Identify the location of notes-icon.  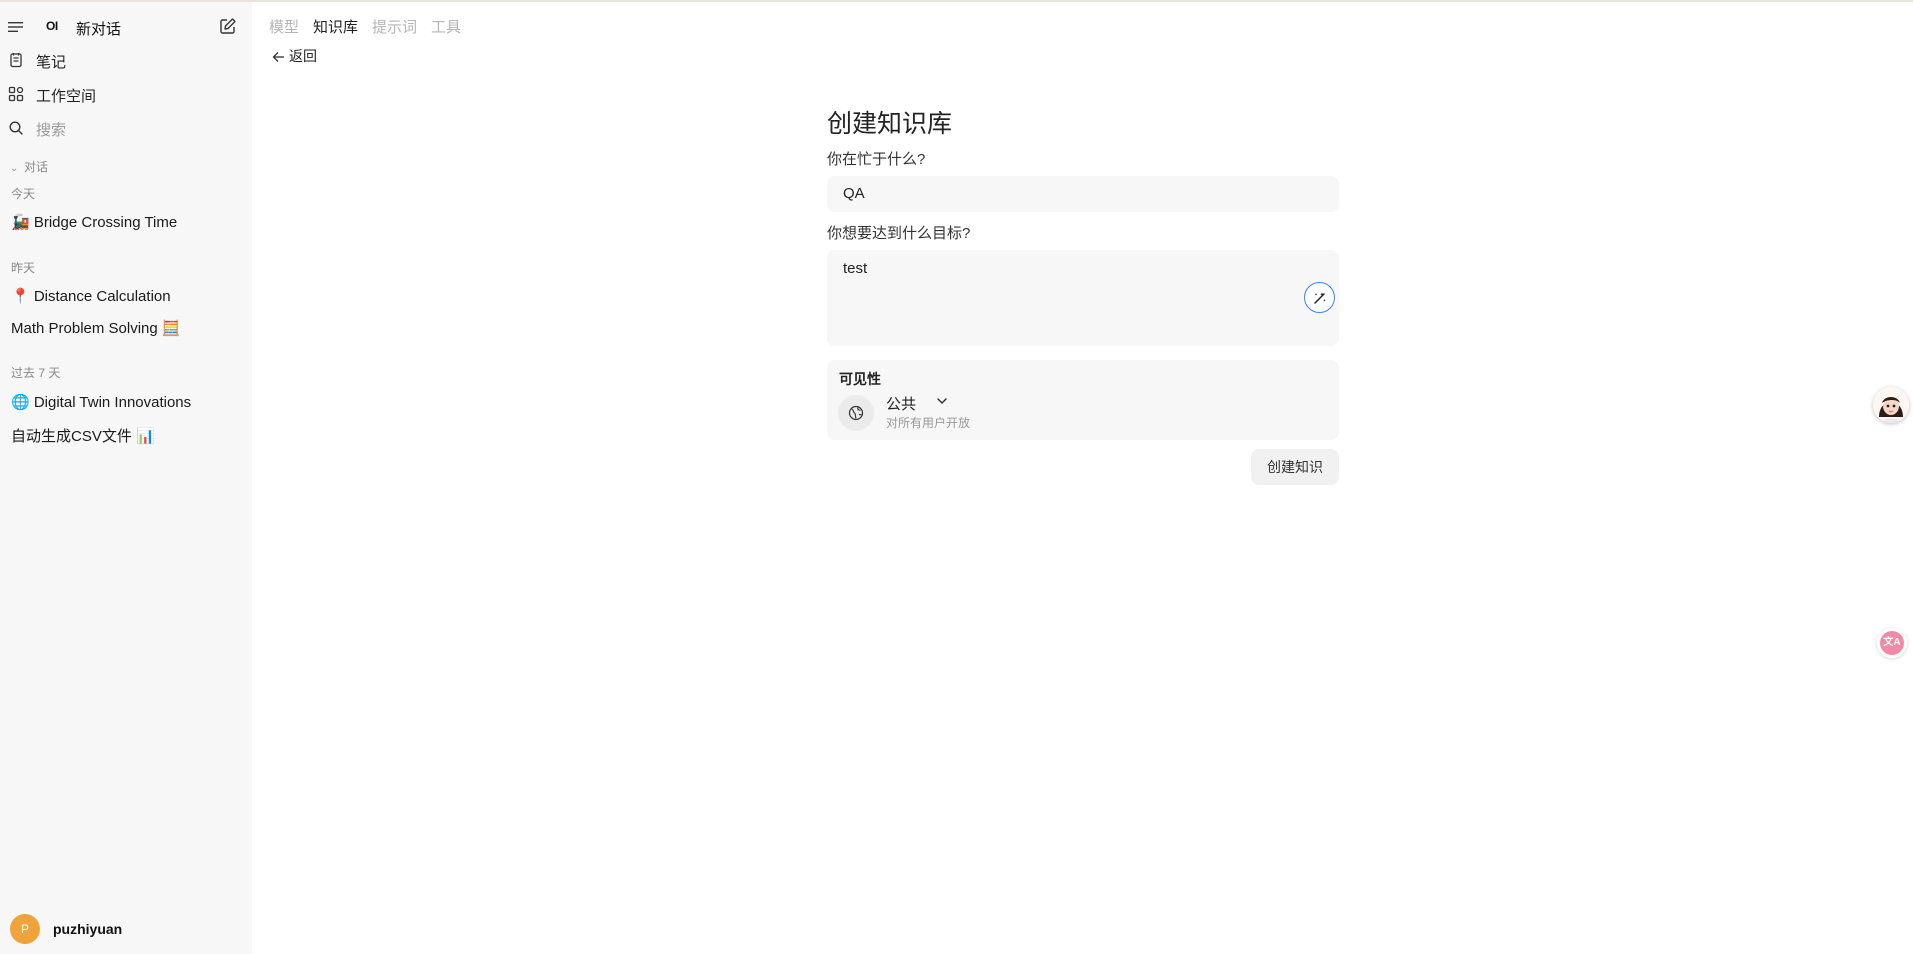
(16, 60).